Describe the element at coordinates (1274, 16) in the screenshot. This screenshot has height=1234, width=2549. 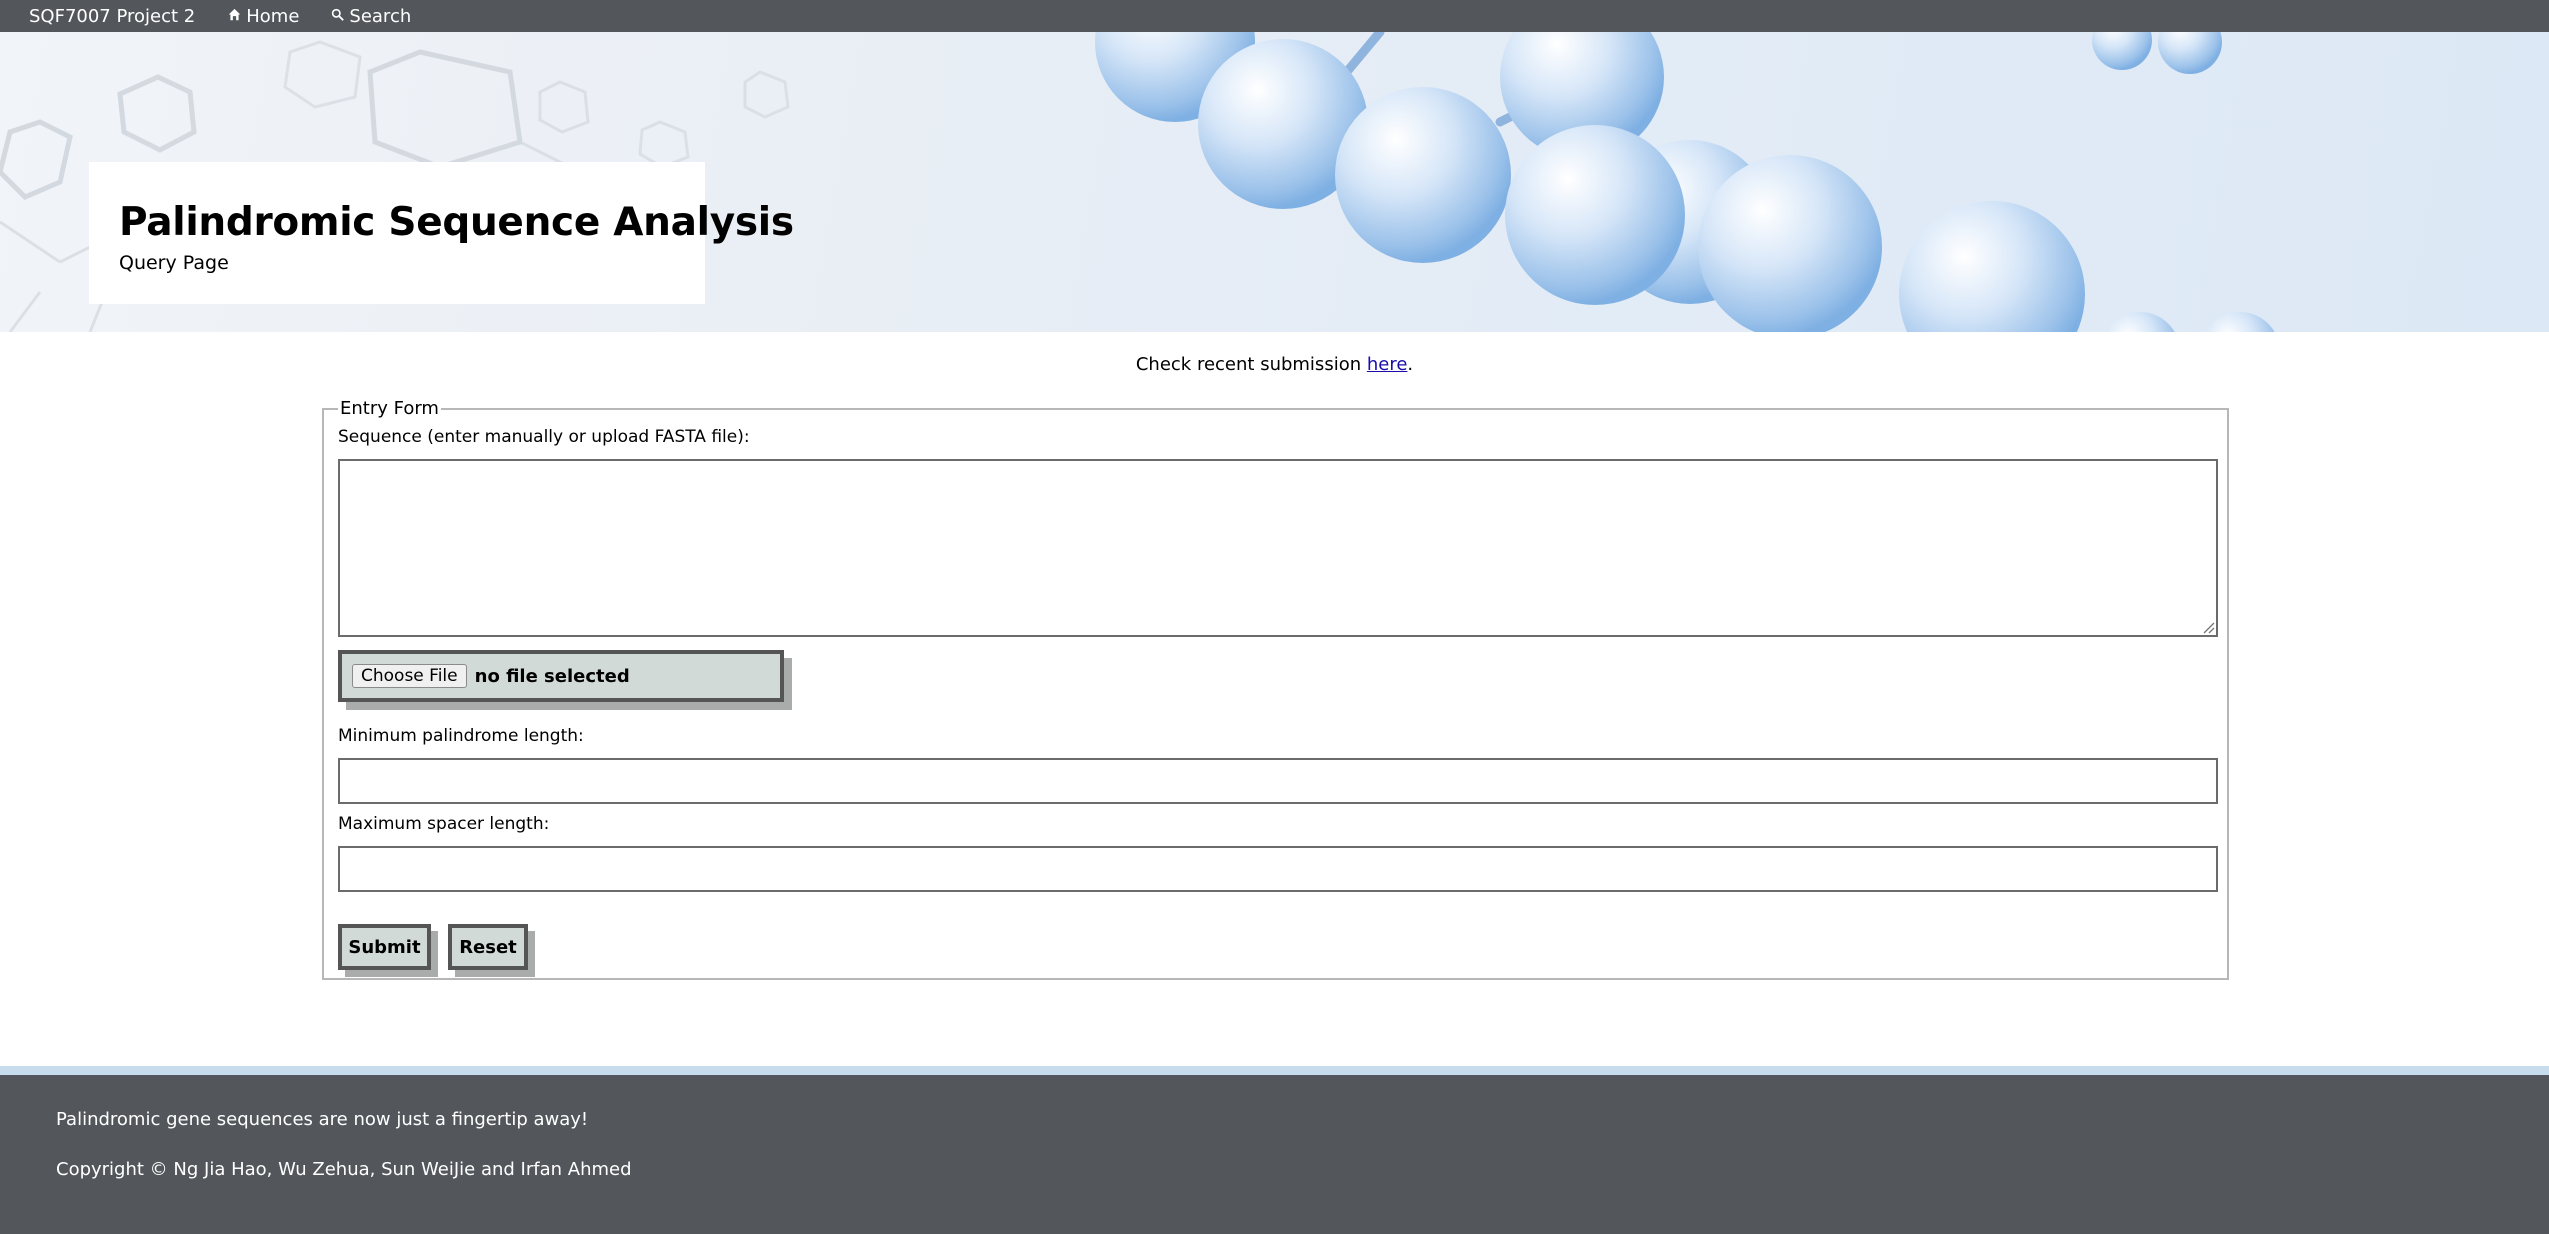
I see `top-nav: SQF7007 Project 2 Home Search` at that location.